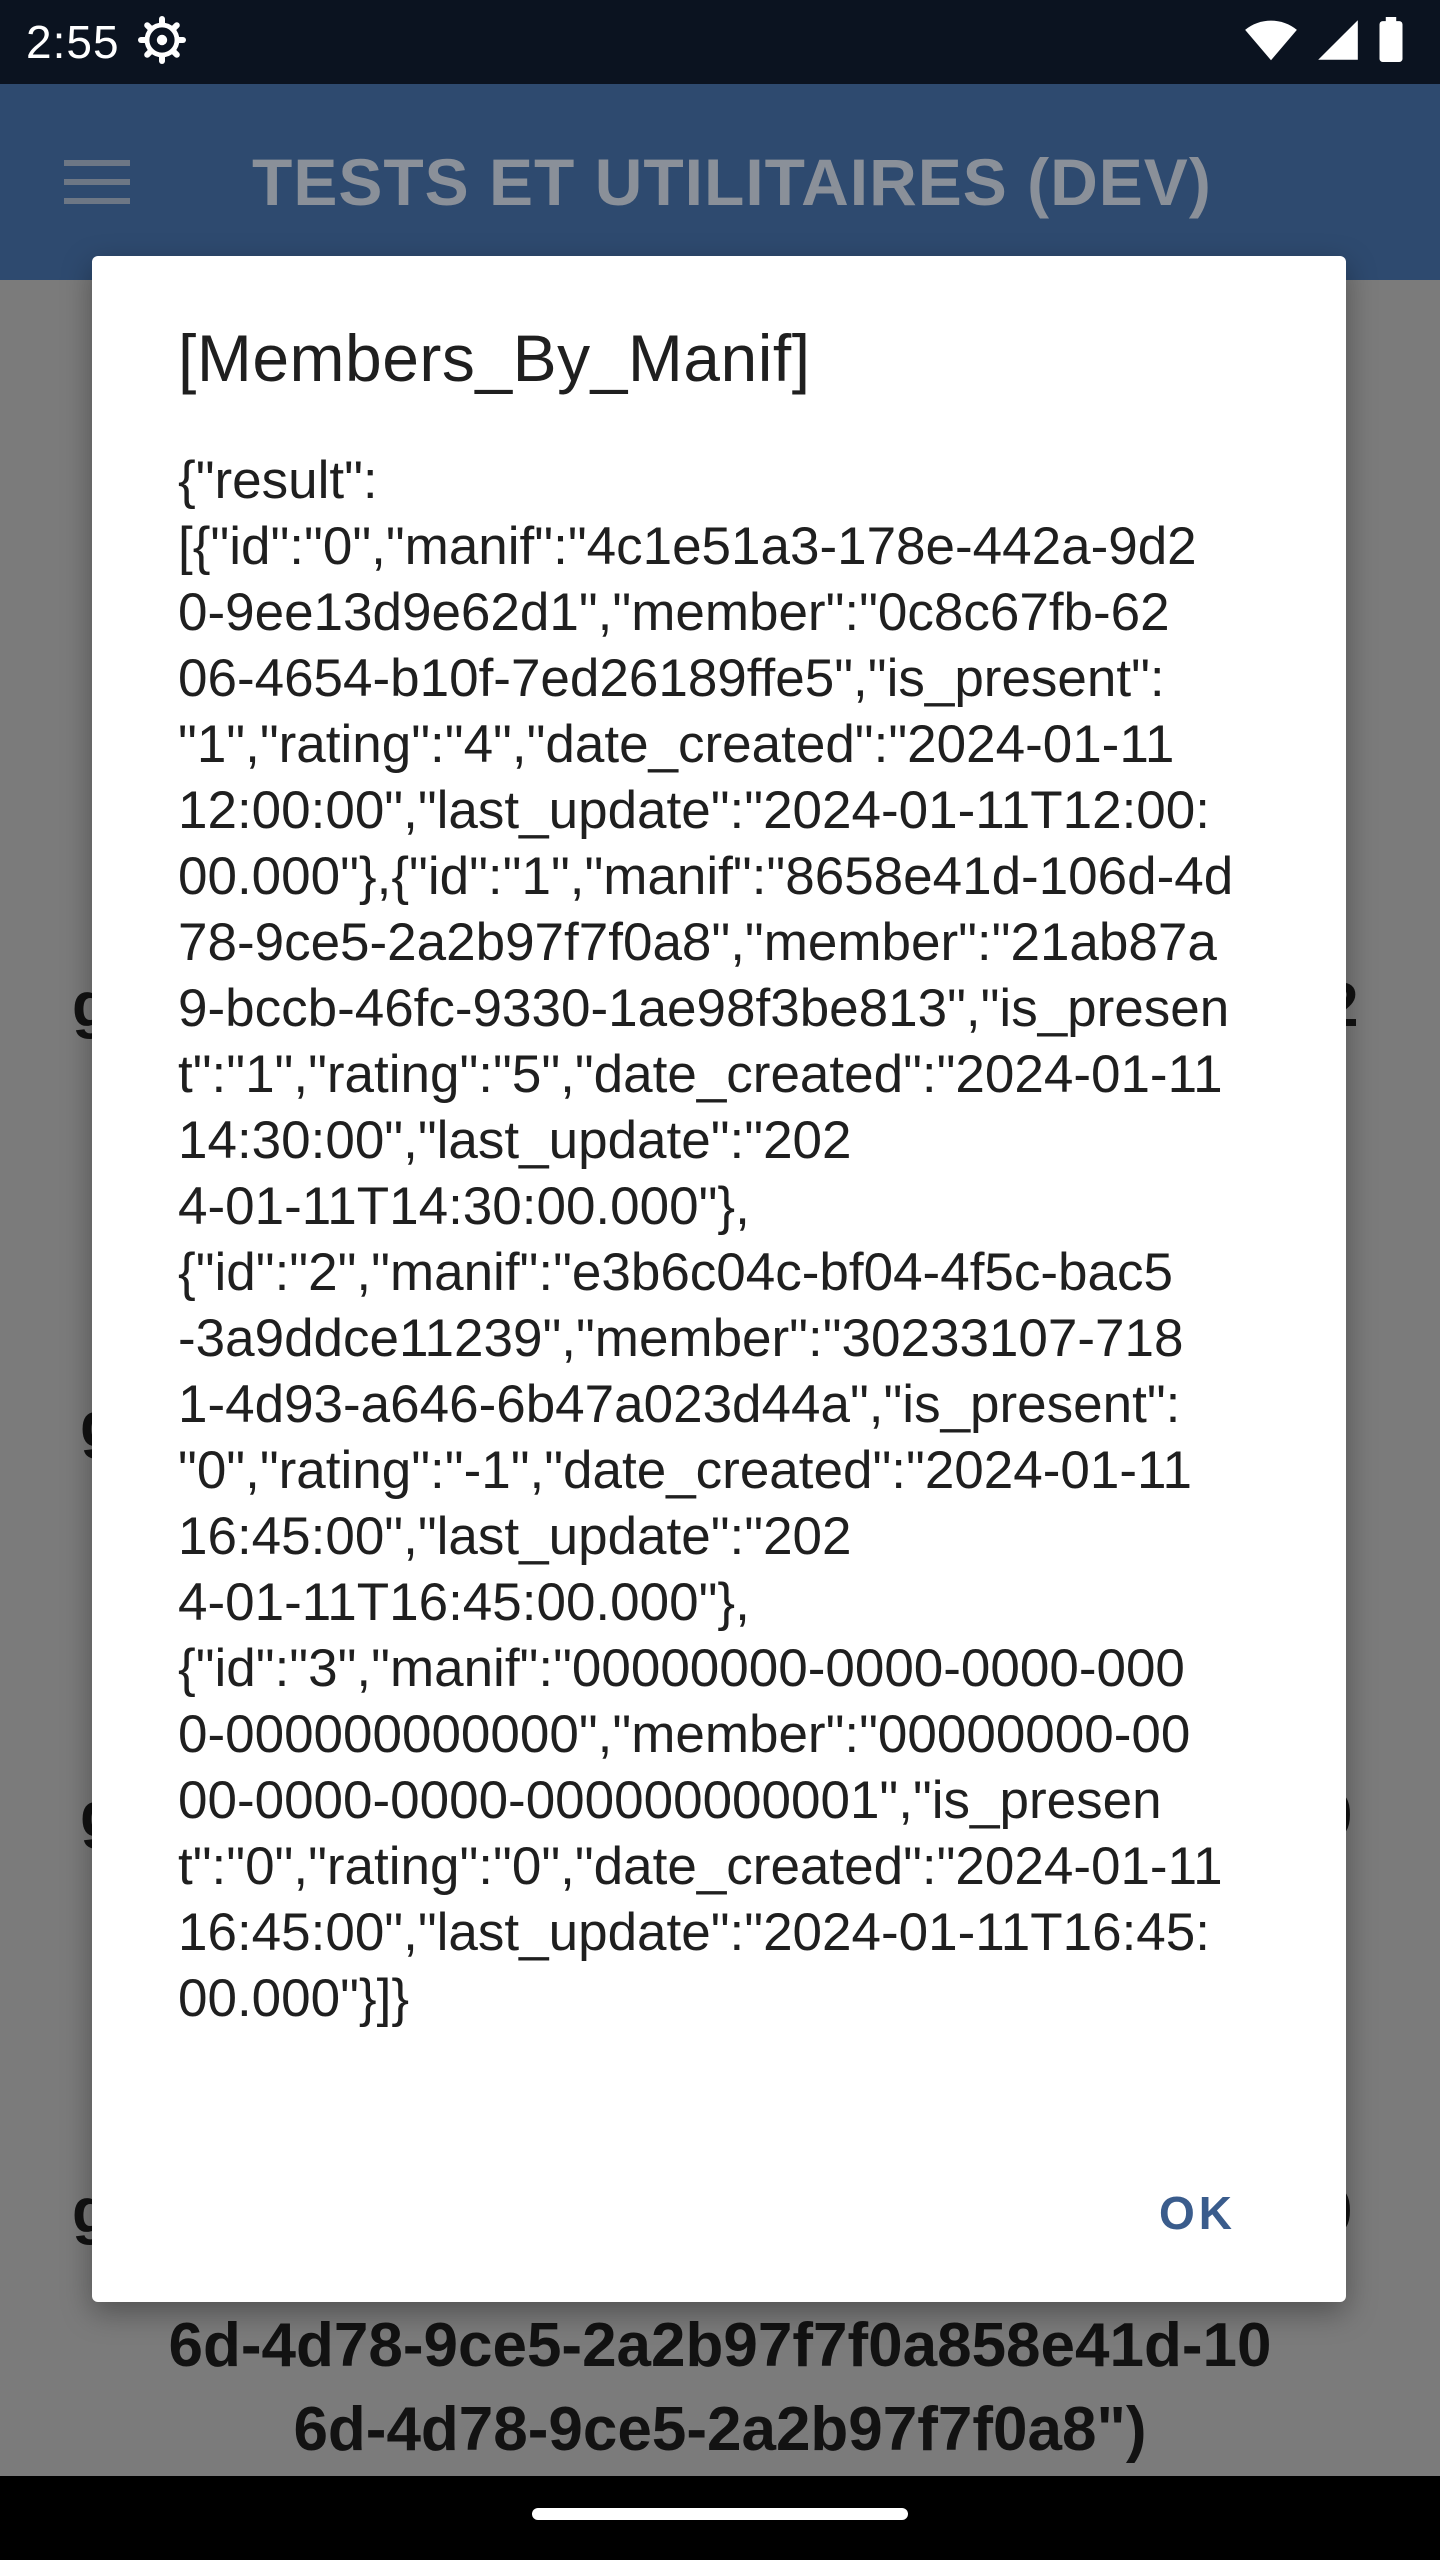 The height and width of the screenshot is (2560, 1440). What do you see at coordinates (1391, 42) in the screenshot?
I see `battery-icon` at bounding box center [1391, 42].